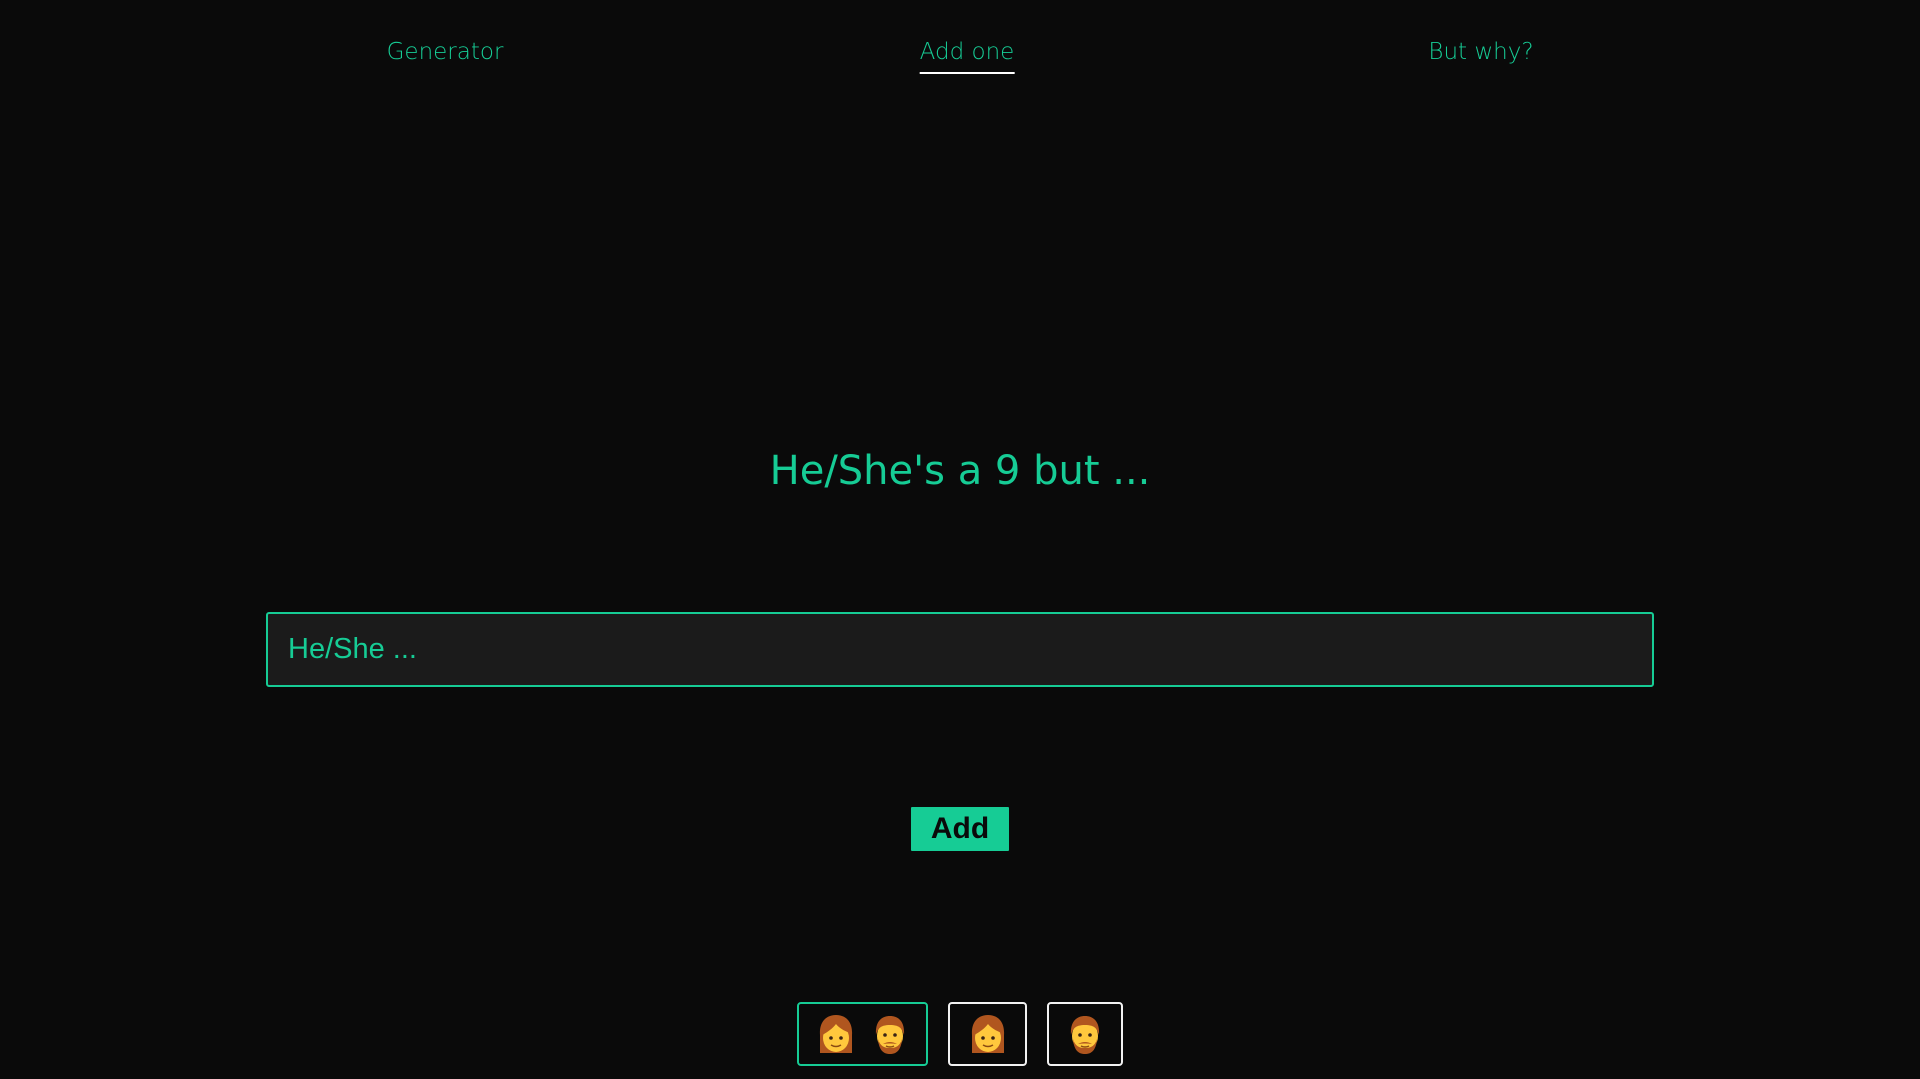 The width and height of the screenshot is (1920, 1079). Describe the element at coordinates (862, 1034) in the screenshot. I see `gender-option-both` at that location.